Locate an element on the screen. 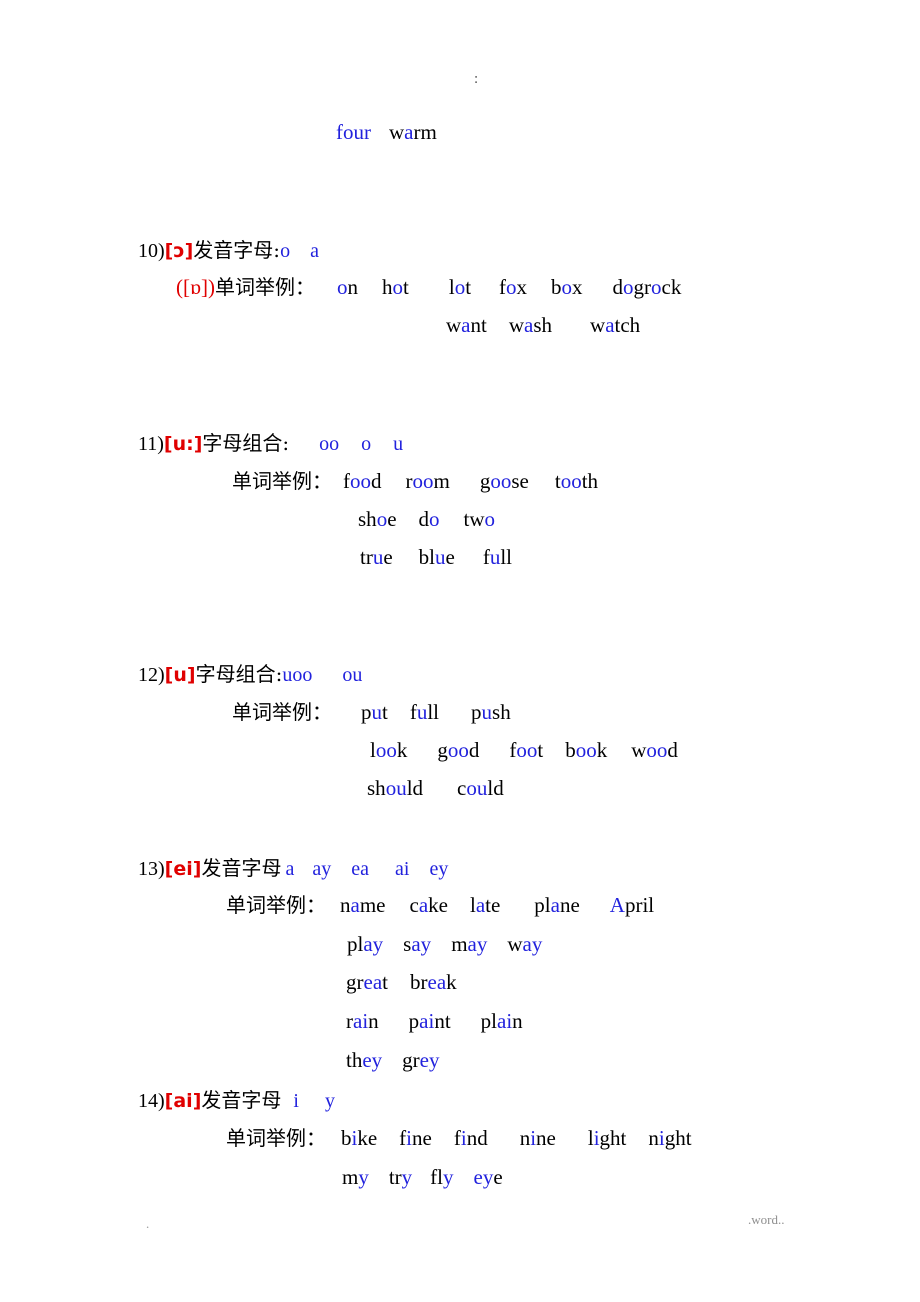 This screenshot has height=1302, width=920. word-suffix: tch is located at coordinates (627, 325).